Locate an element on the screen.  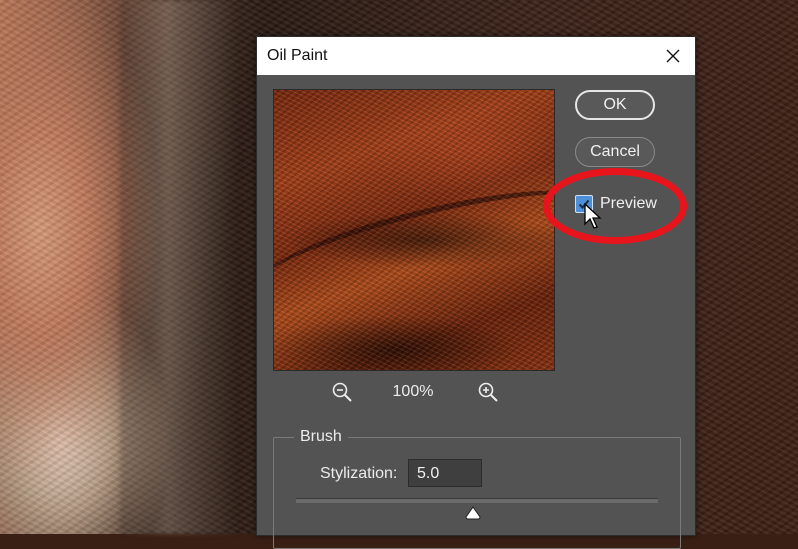
dialog-titlebar: Oil Paint is located at coordinates (476, 56).